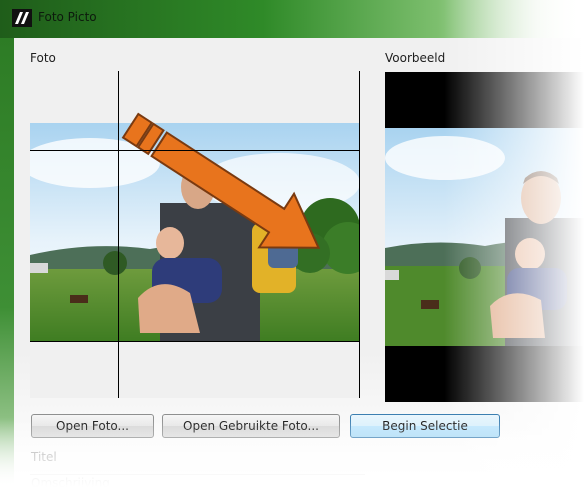  What do you see at coordinates (44, 457) in the screenshot?
I see `title-field-label: Titel` at bounding box center [44, 457].